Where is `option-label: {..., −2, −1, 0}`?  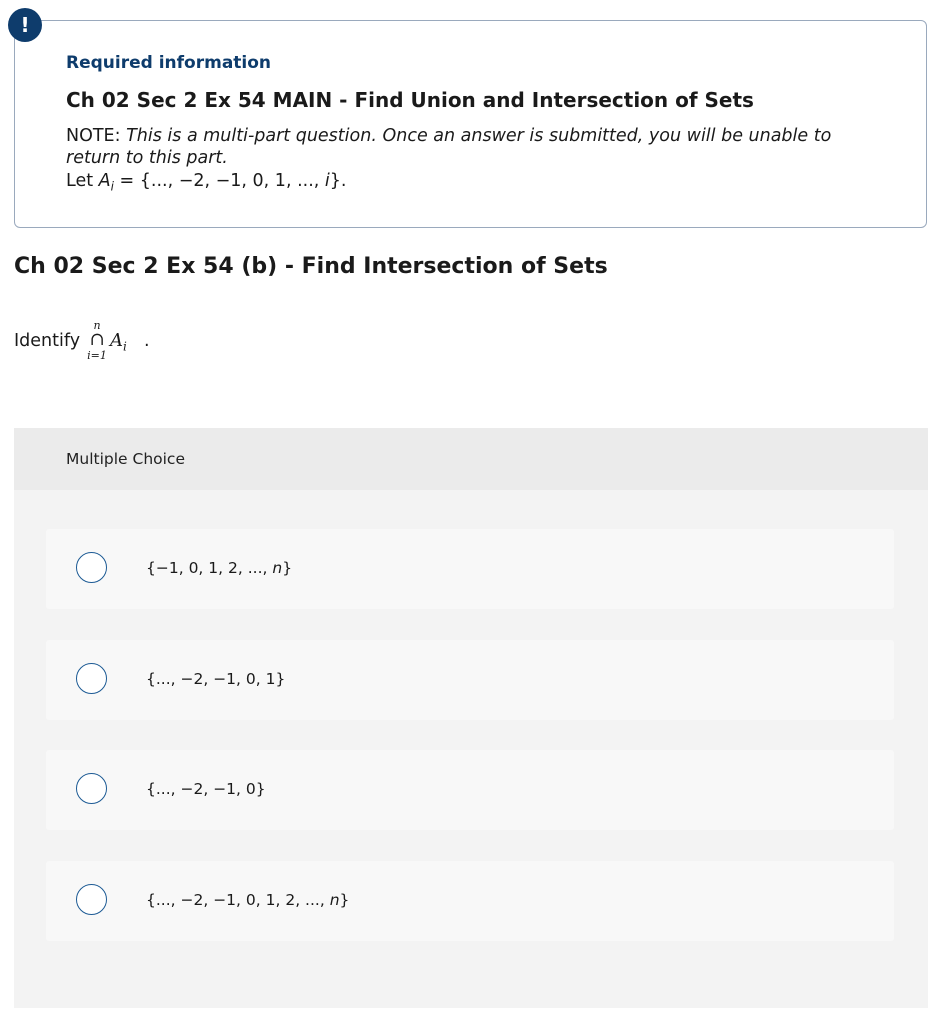 option-label: {..., −2, −1, 0} is located at coordinates (206, 789).